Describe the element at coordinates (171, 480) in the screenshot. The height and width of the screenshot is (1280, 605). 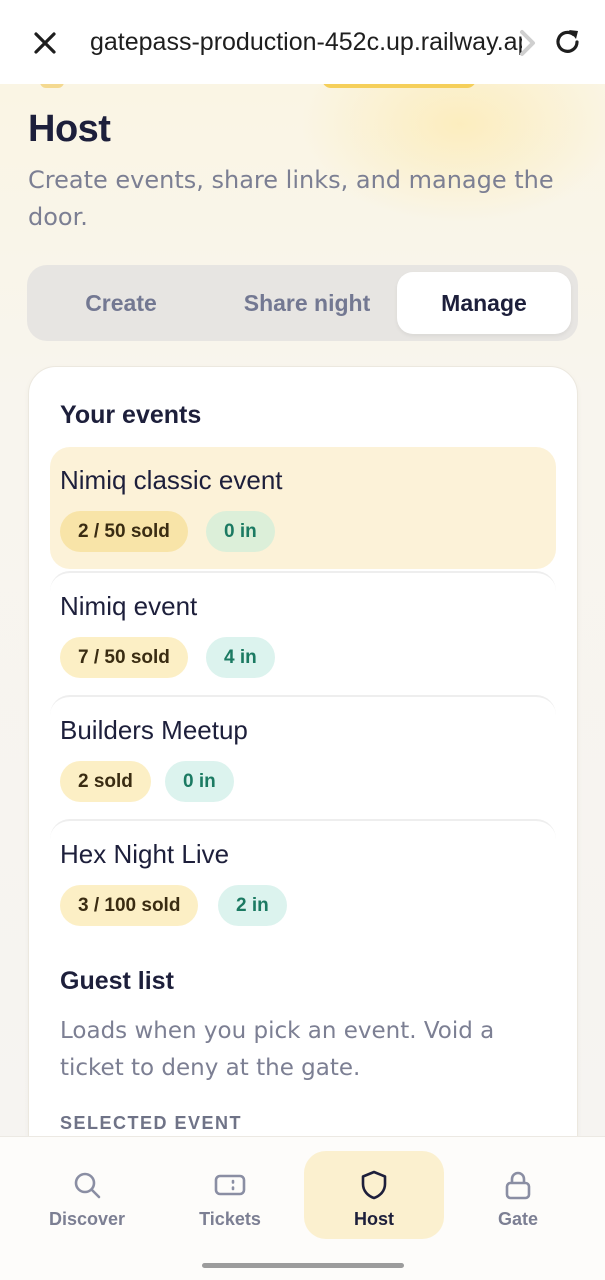
I see `event-name: Nimiq classic event` at that location.